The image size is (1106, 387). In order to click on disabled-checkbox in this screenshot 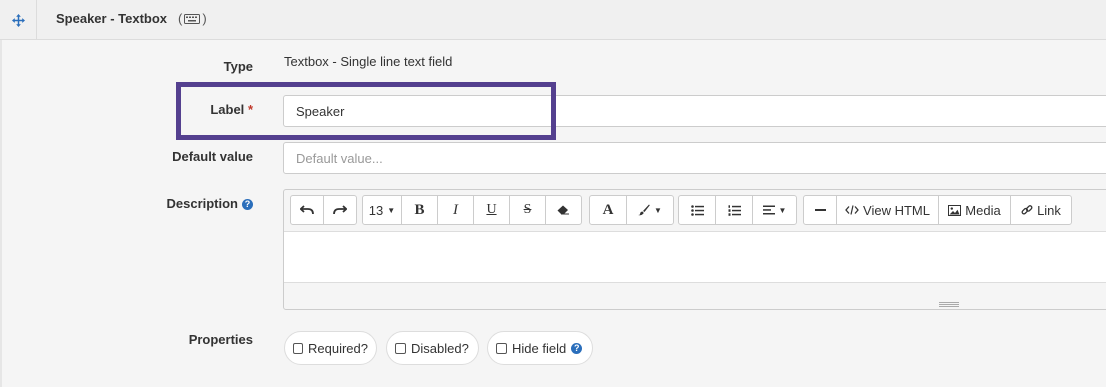, I will do `click(400, 348)`.